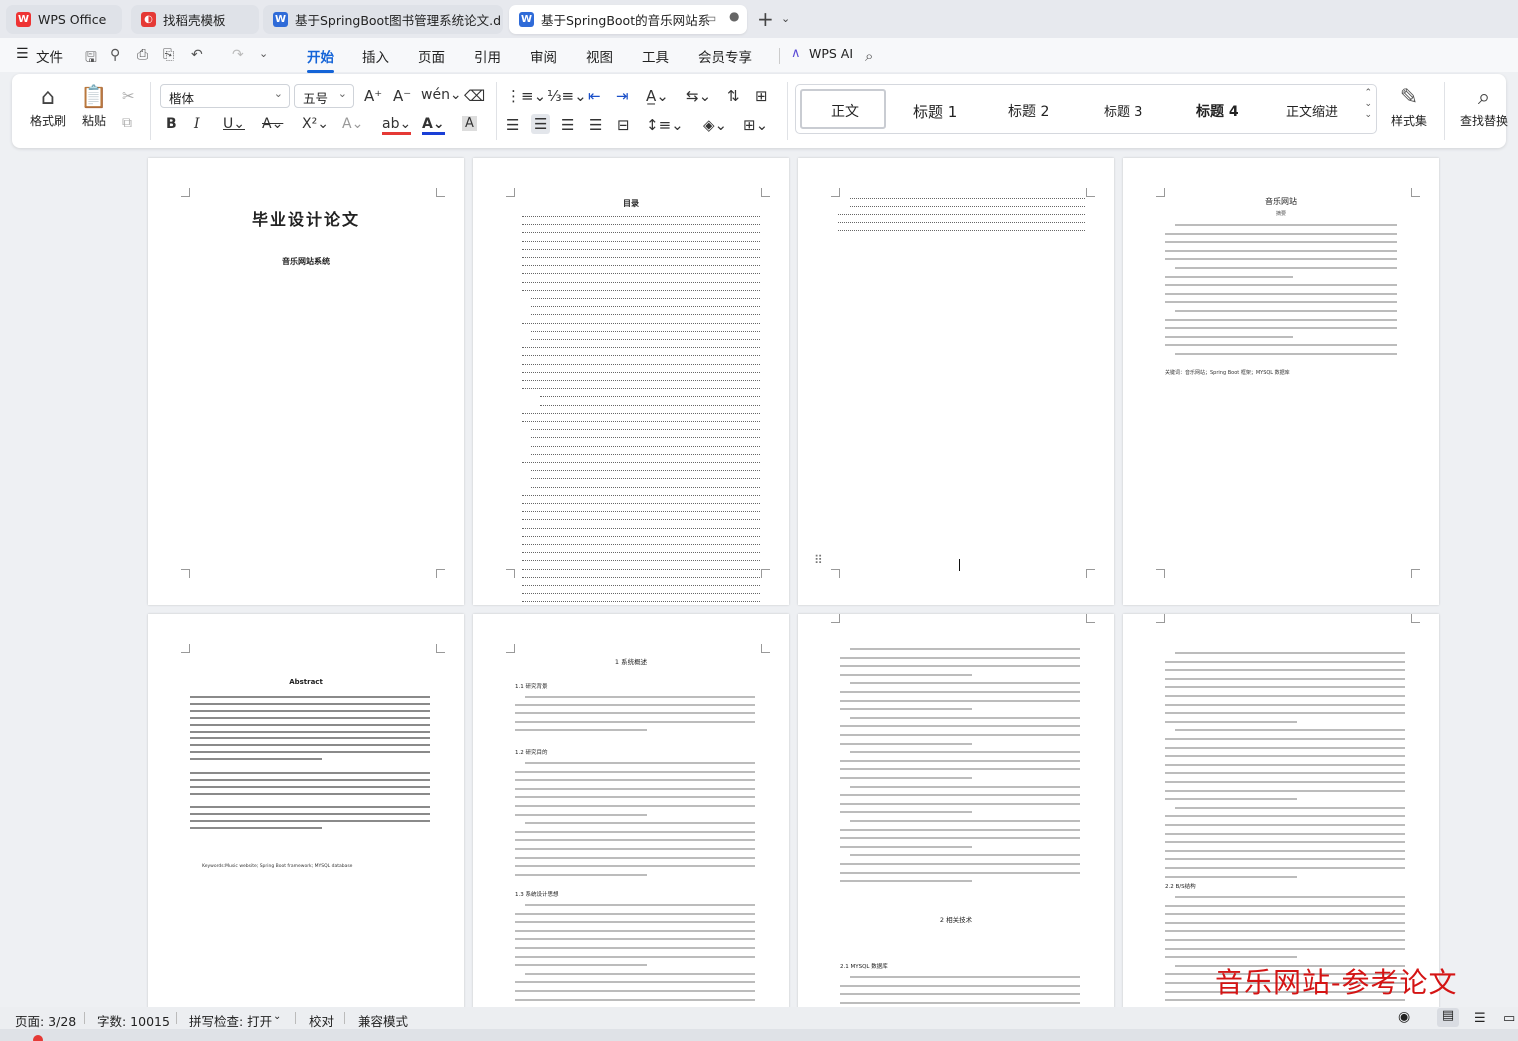 The width and height of the screenshot is (1518, 1041). Describe the element at coordinates (133, 1020) in the screenshot. I see `word-count: 字数: 10015` at that location.